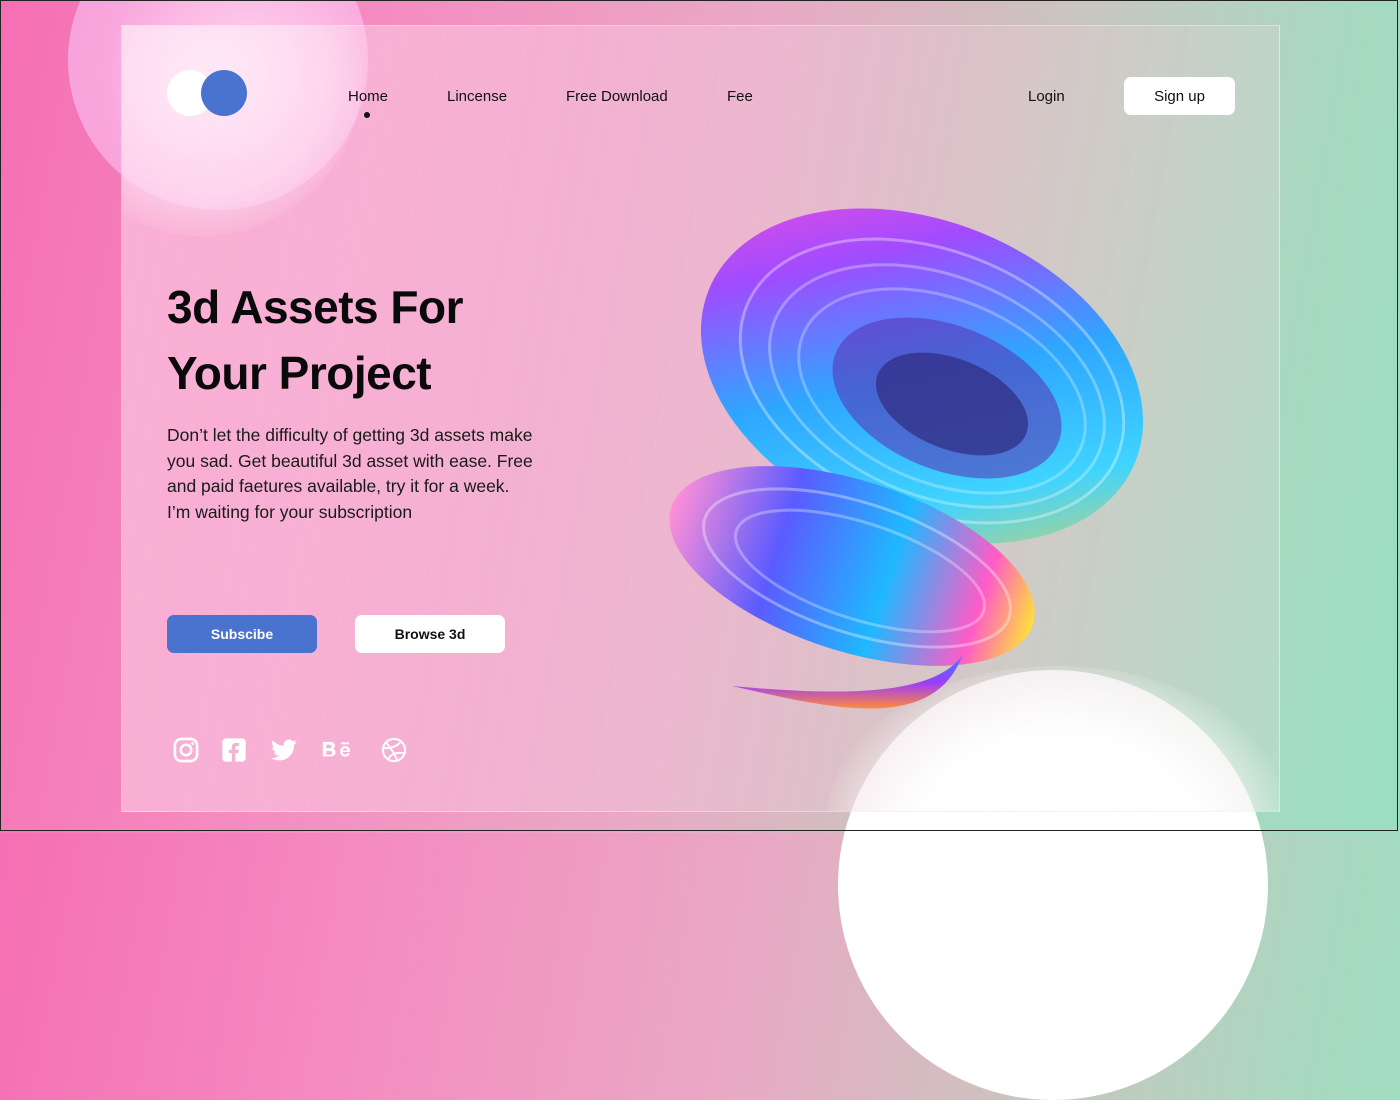 Image resolution: width=1400 pixels, height=1100 pixels. I want to click on nav-home: Home, so click(368, 96).